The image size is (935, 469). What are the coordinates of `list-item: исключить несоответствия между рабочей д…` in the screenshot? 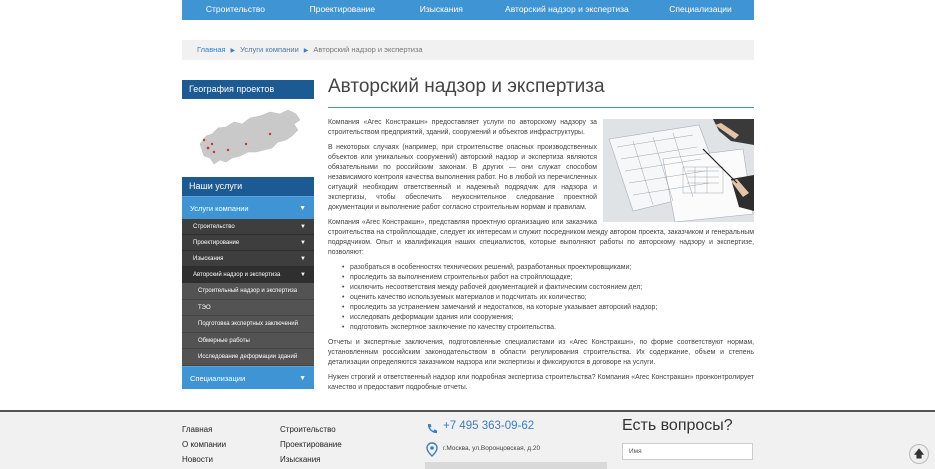 It's located at (548, 288).